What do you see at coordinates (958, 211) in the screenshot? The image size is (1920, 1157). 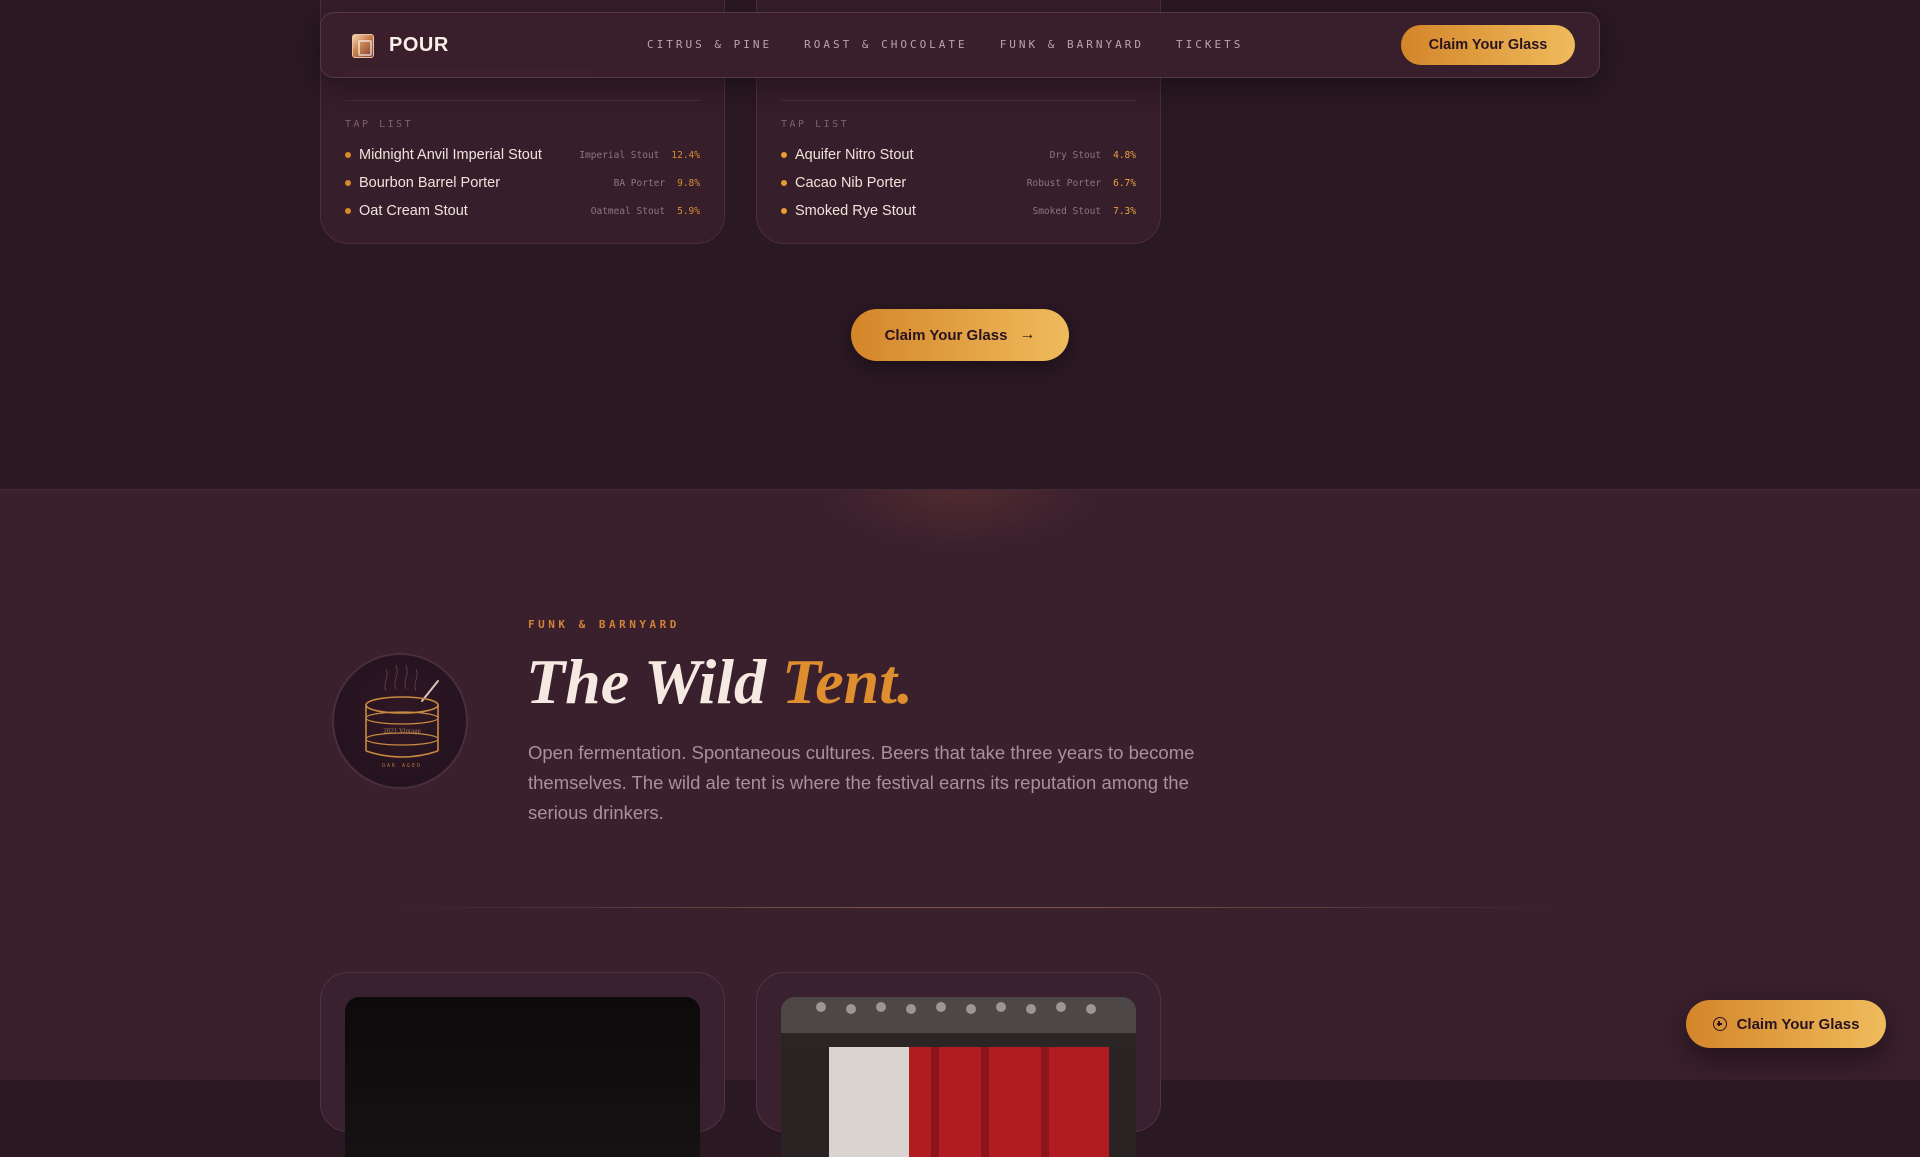 I see `tap-list-item: Smoked Rye Stout Smoked Stout 7.3%` at bounding box center [958, 211].